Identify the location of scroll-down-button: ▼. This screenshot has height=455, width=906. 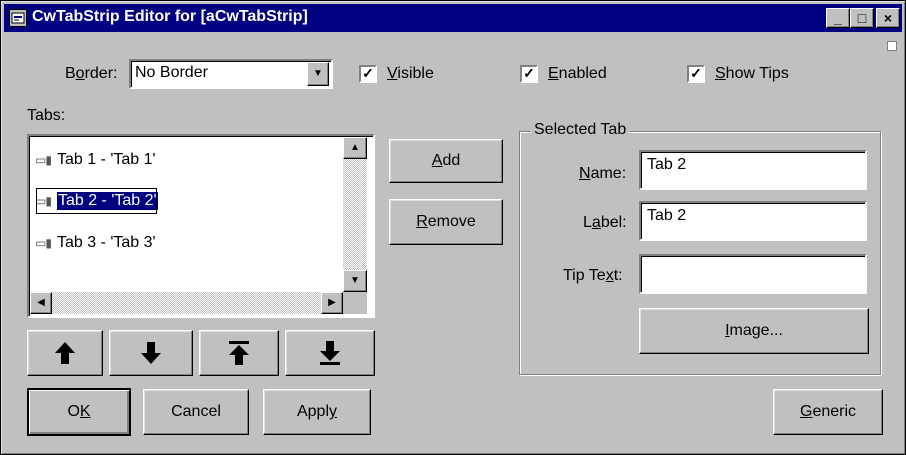
(355, 281).